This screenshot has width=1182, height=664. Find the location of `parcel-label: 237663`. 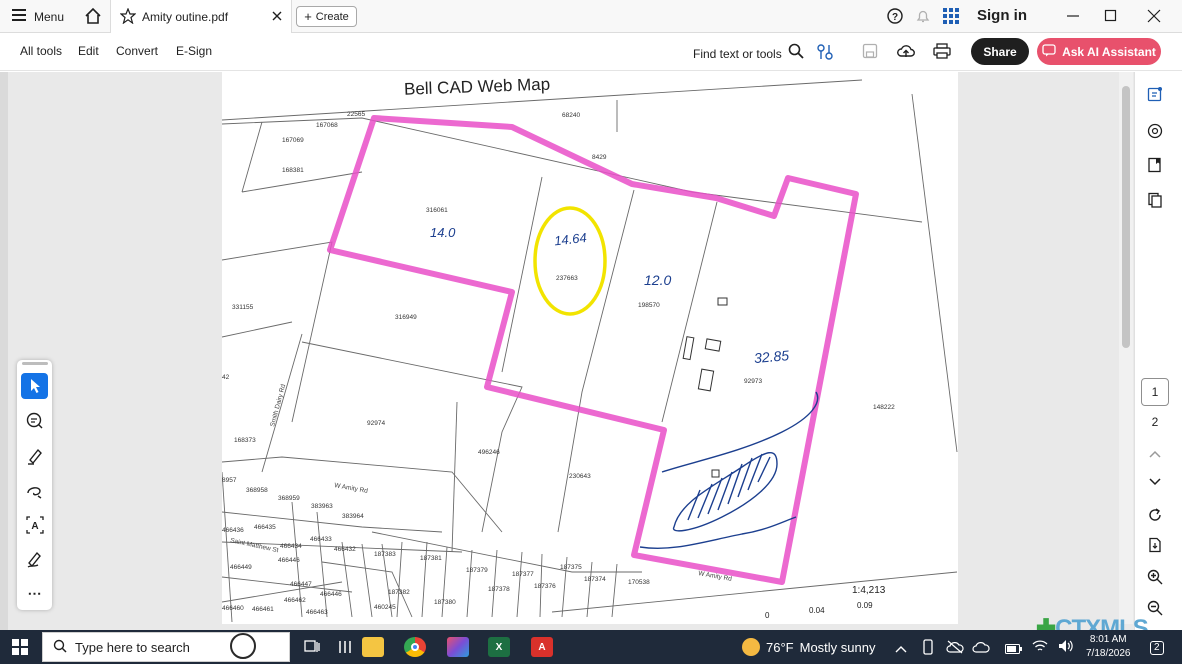

parcel-label: 237663 is located at coordinates (567, 278).